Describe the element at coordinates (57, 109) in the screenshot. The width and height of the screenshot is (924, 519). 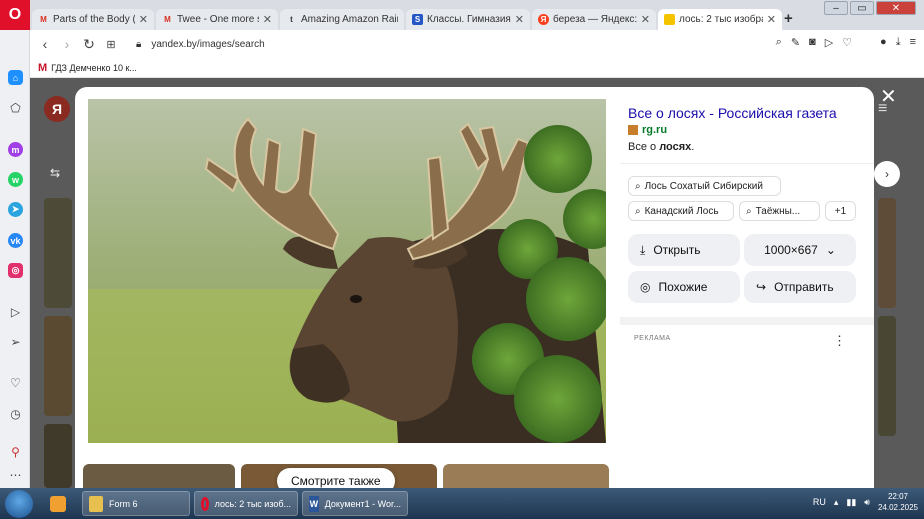
I see `yandex-logo: Я` at that location.